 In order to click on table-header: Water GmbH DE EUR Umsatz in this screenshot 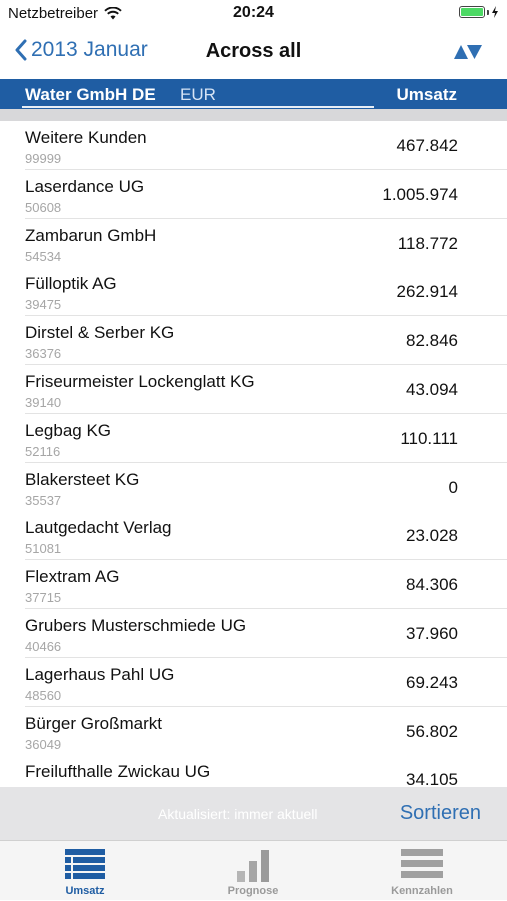, I will do `click(253, 94)`.